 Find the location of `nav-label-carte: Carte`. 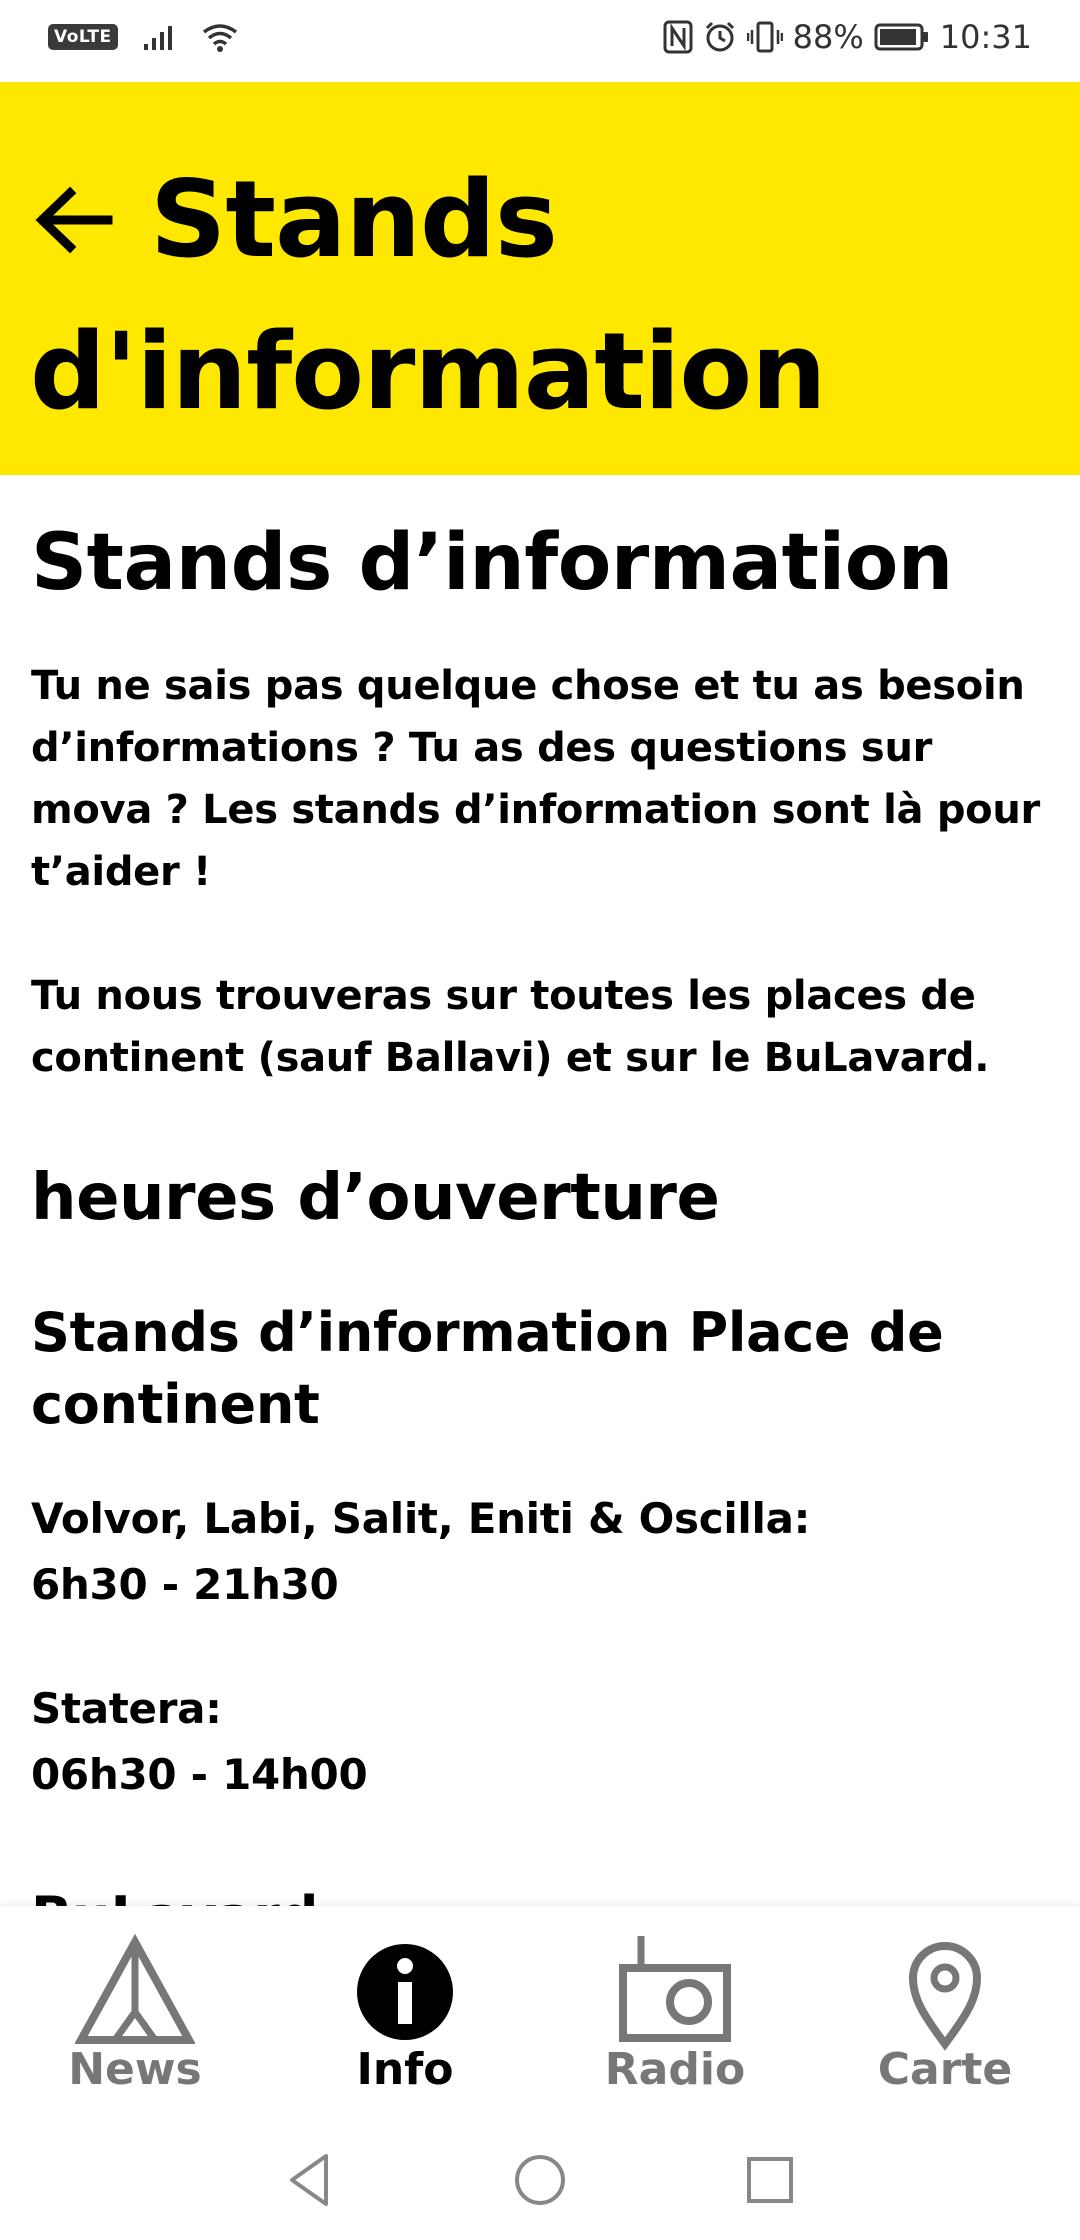

nav-label-carte: Carte is located at coordinates (945, 2069).